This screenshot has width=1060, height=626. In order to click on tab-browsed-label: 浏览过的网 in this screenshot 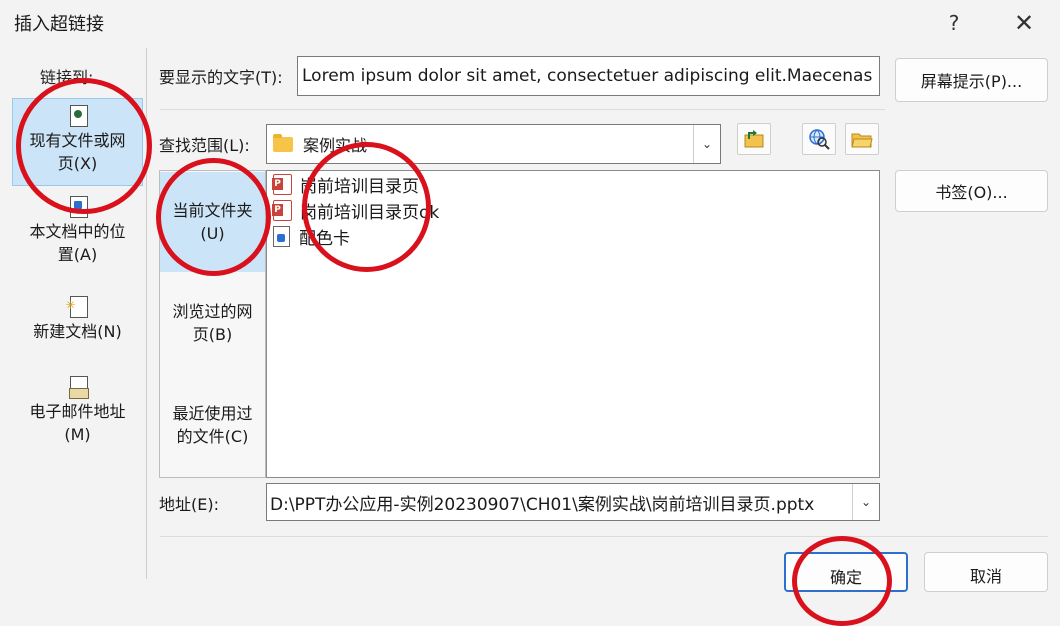, I will do `click(212, 311)`.